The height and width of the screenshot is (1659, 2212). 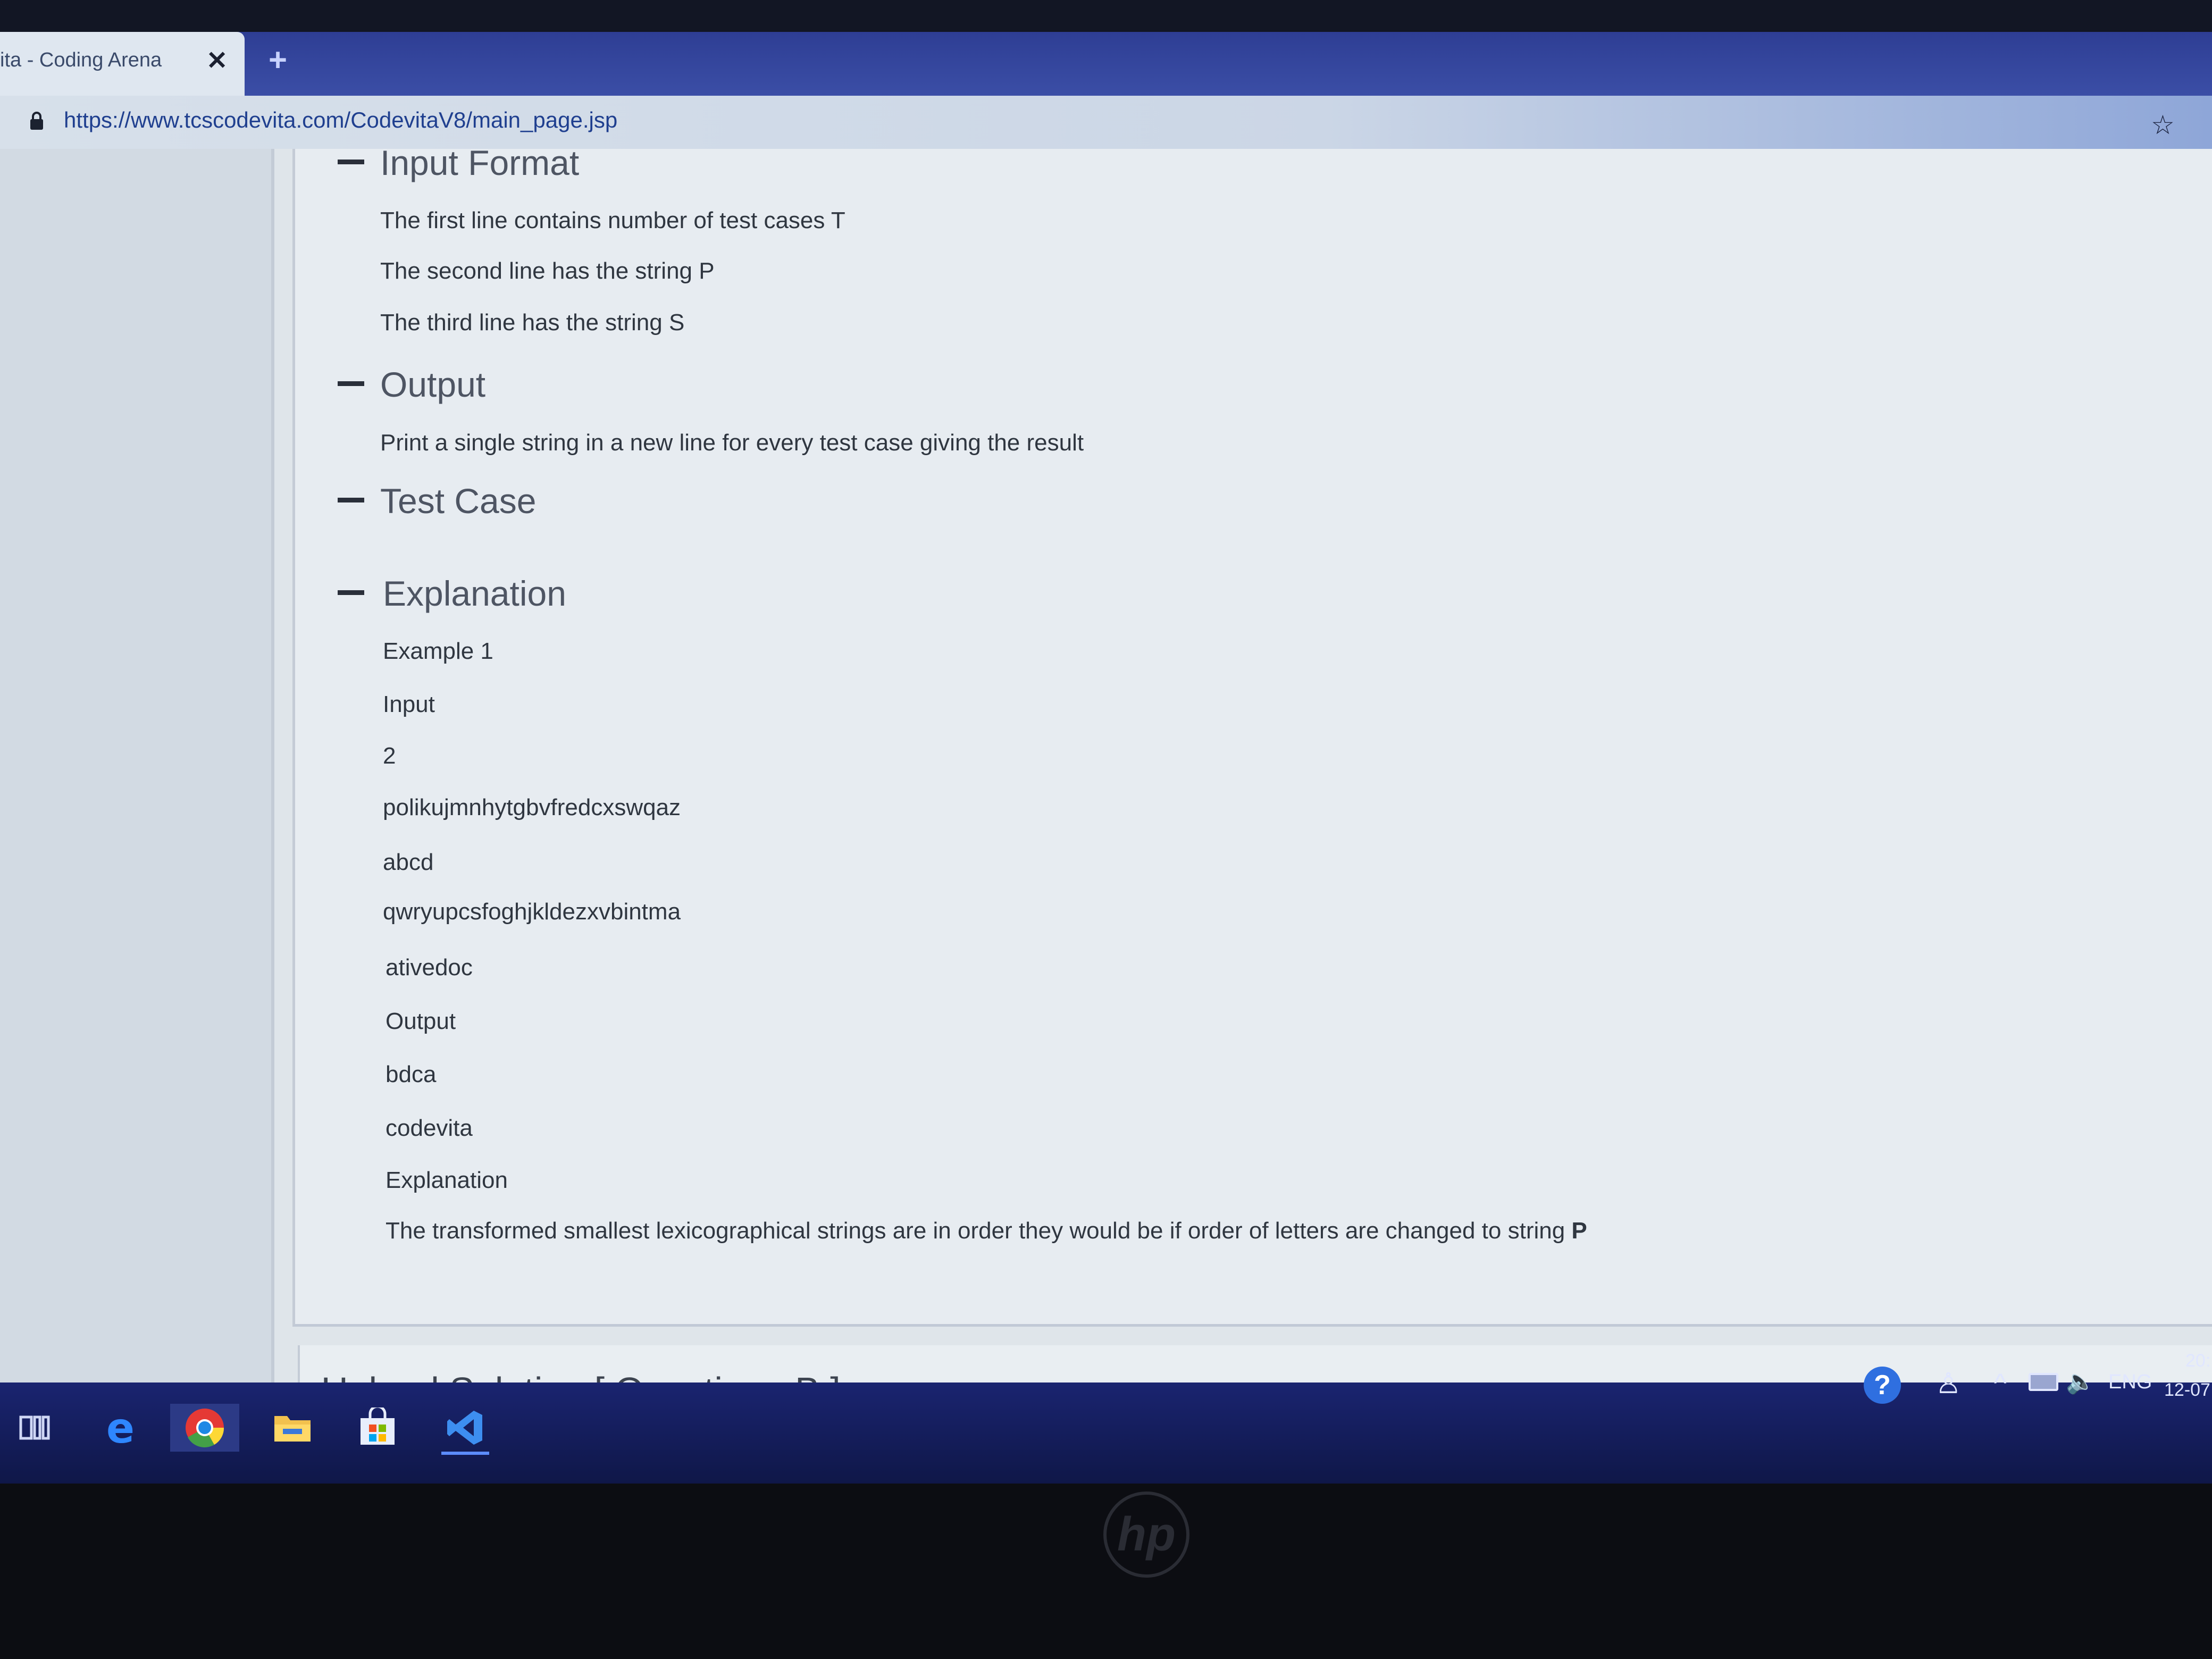 What do you see at coordinates (532, 322) in the screenshot?
I see `input-format-line: The third line has the string S` at bounding box center [532, 322].